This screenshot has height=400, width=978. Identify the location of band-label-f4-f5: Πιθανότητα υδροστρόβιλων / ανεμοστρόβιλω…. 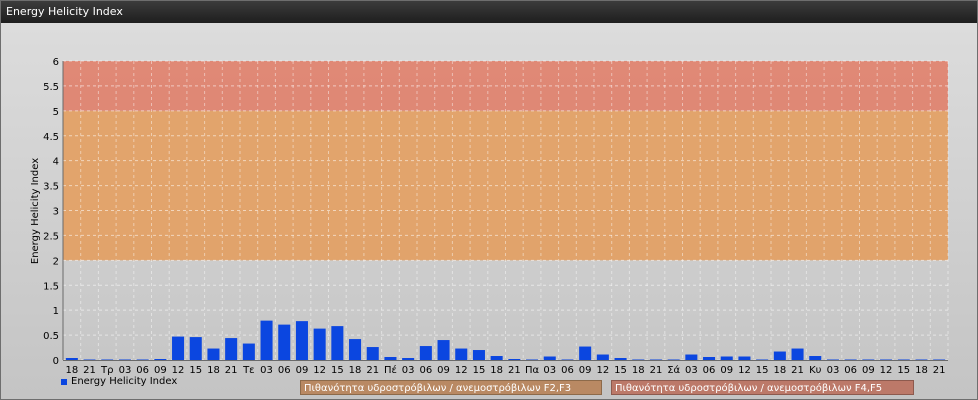
(762, 387).